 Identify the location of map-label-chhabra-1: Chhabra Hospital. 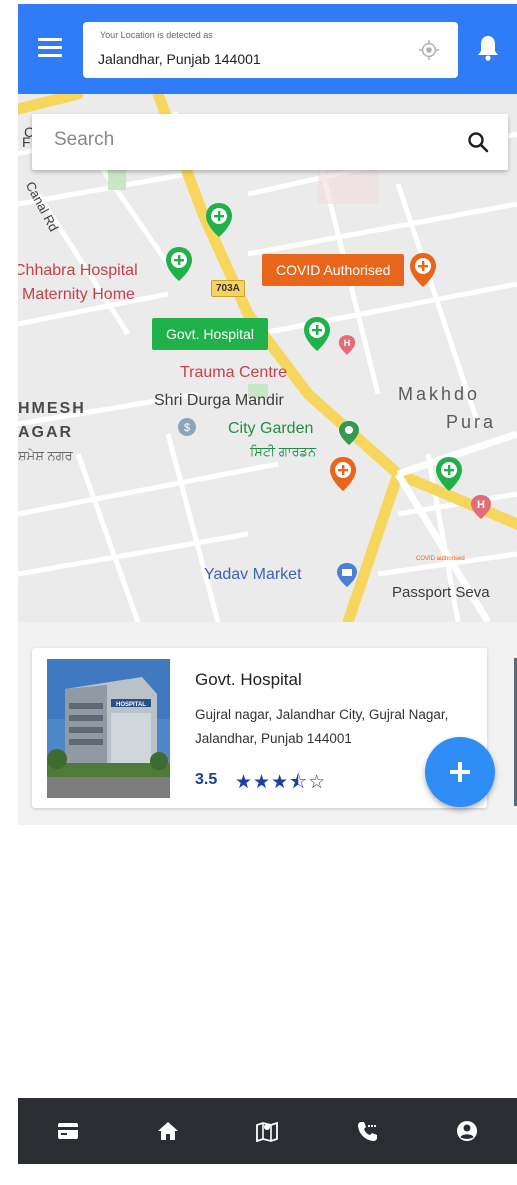
(78, 270).